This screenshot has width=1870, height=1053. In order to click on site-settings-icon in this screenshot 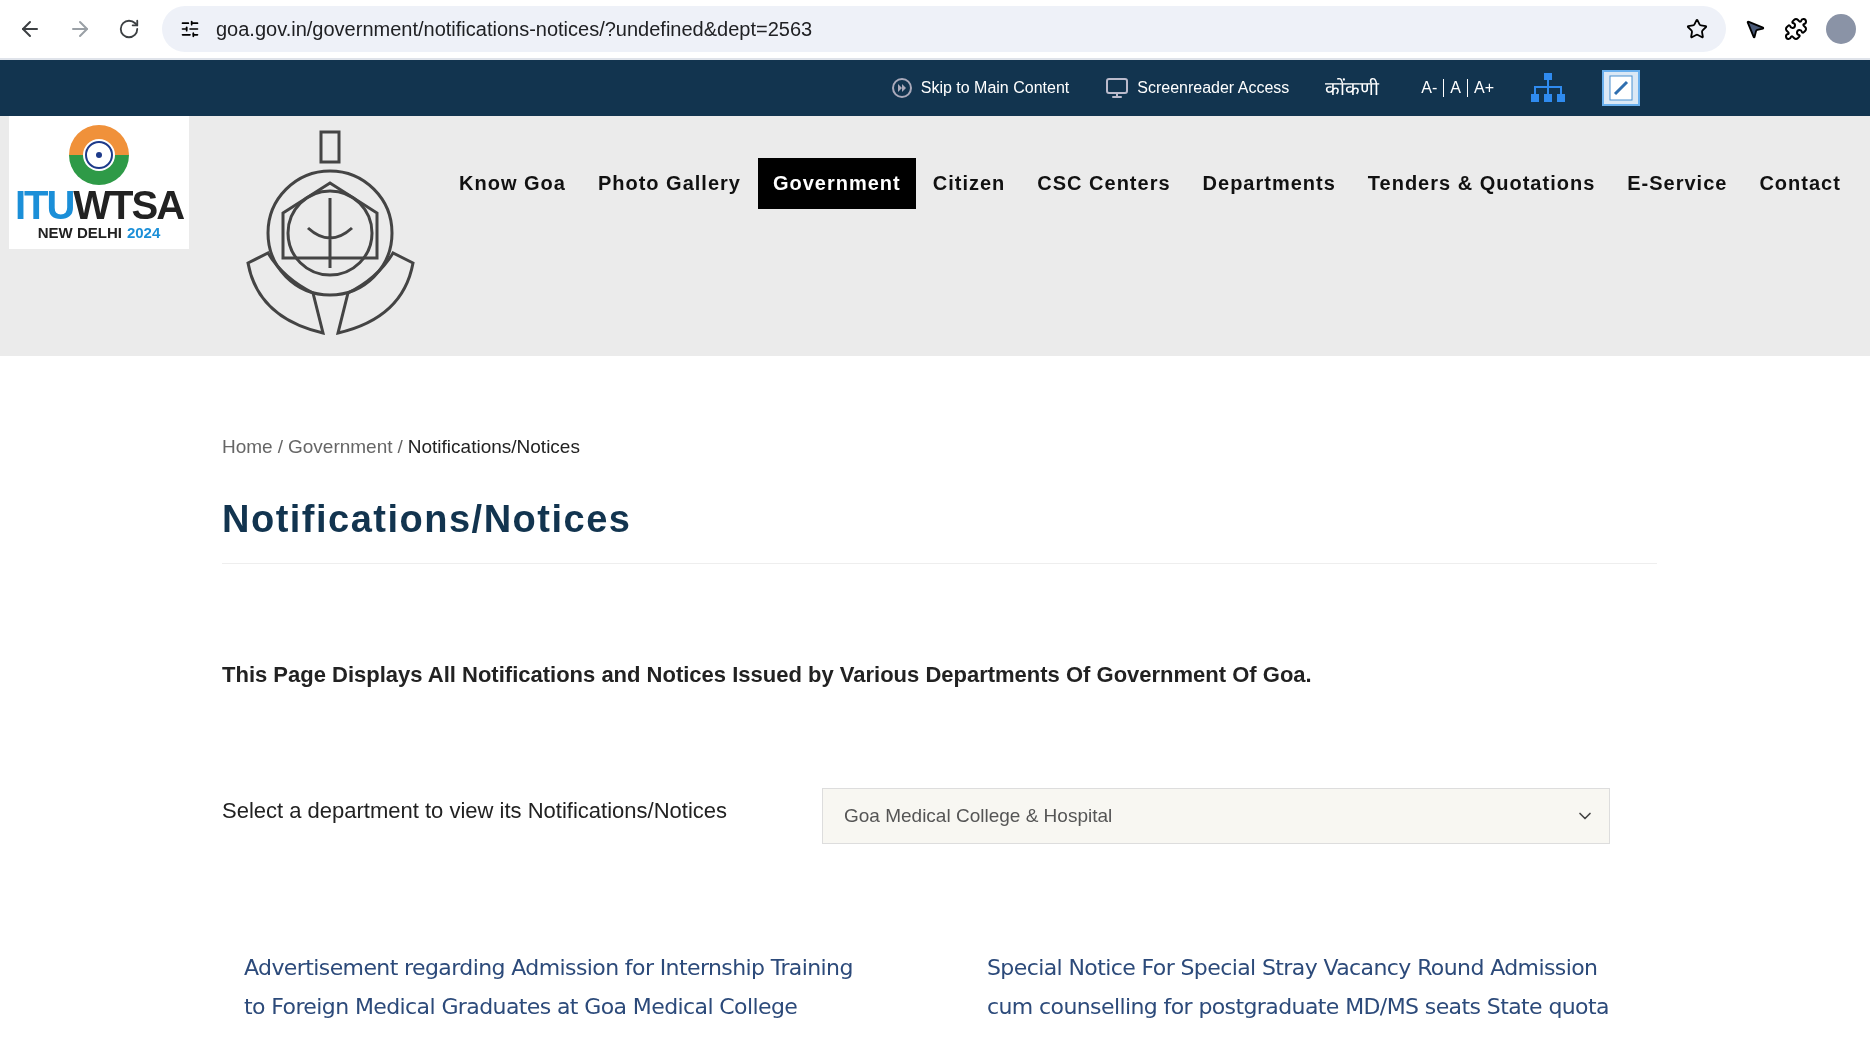, I will do `click(190, 29)`.